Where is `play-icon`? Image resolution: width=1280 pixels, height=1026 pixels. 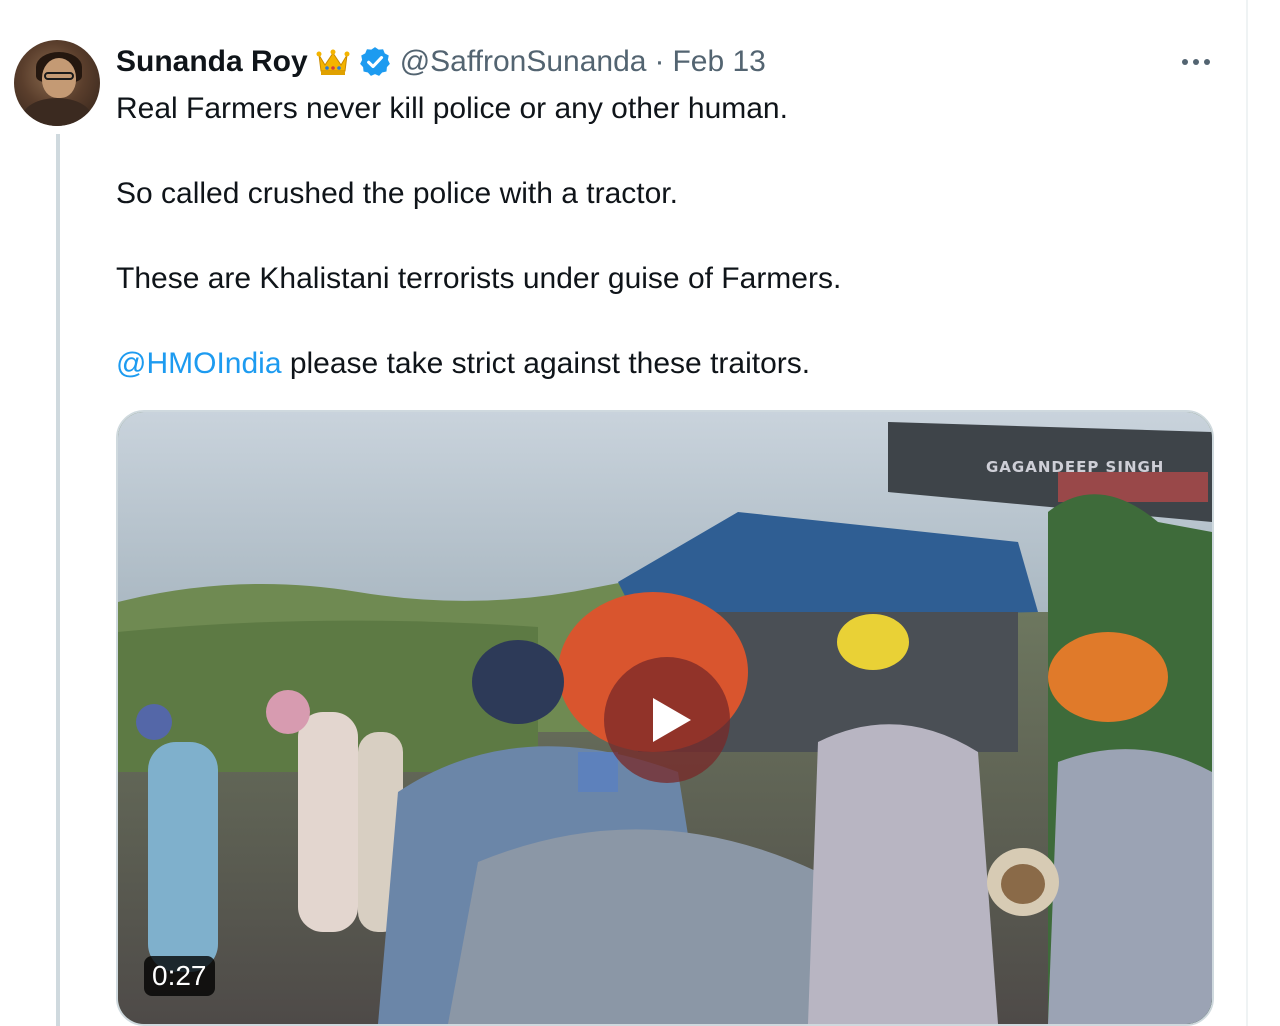 play-icon is located at coordinates (672, 720).